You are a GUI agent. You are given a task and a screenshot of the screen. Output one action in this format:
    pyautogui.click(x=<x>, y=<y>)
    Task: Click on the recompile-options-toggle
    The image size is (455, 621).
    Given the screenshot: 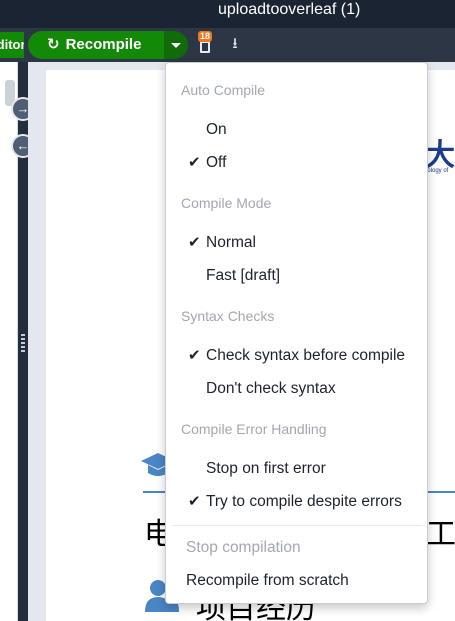 What is the action you would take?
    pyautogui.click(x=176, y=45)
    